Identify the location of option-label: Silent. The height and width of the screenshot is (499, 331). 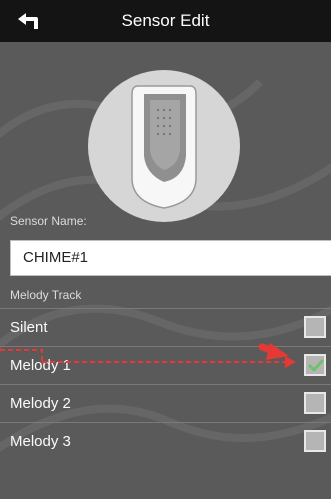
(29, 327).